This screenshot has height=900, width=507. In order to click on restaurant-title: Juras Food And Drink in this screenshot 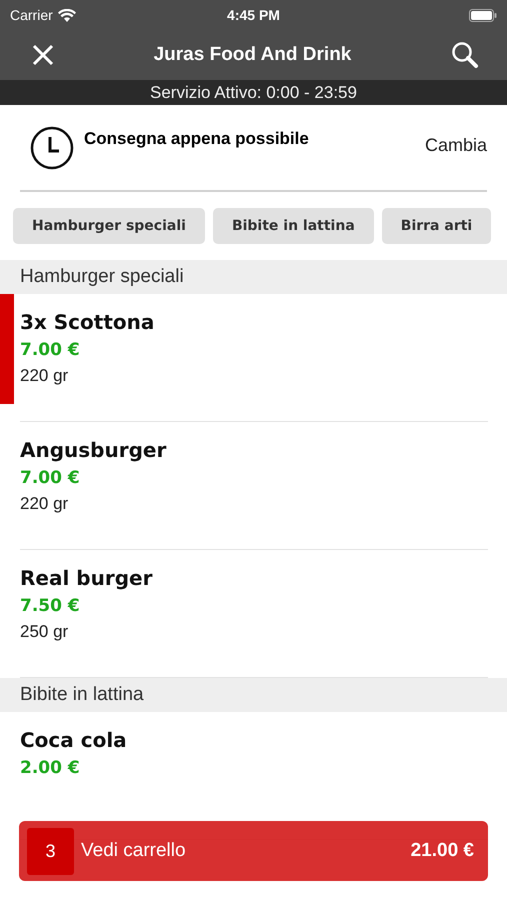, I will do `click(253, 55)`.